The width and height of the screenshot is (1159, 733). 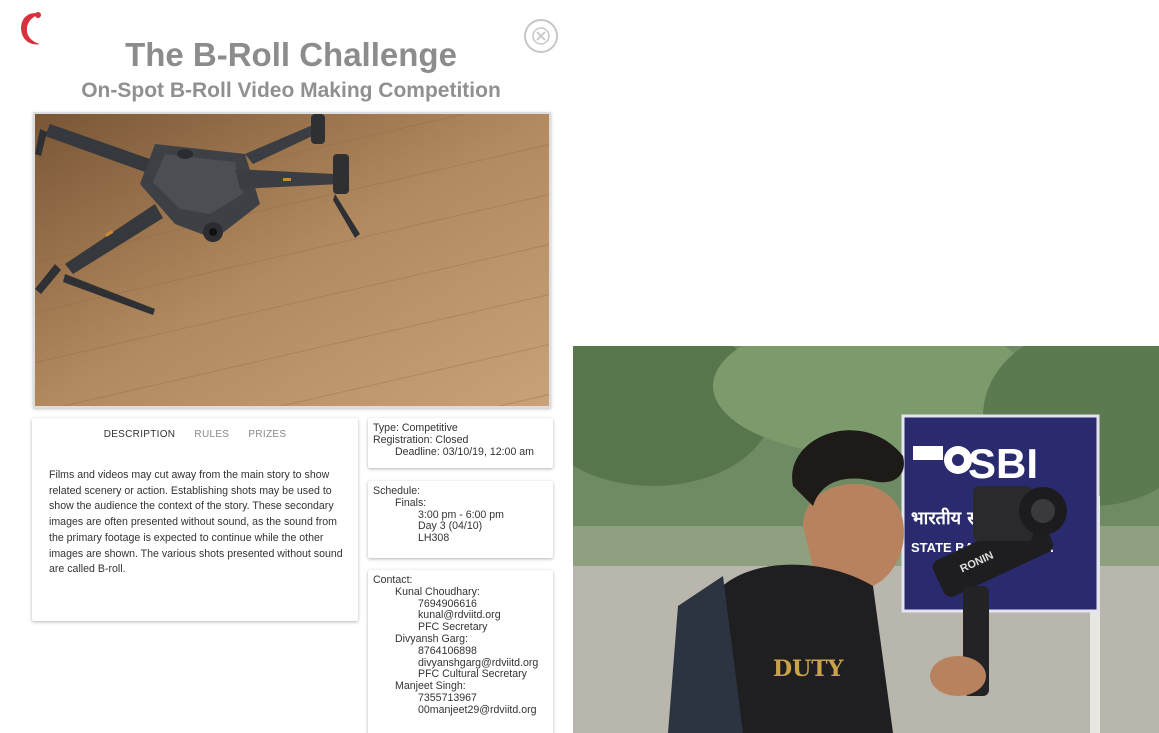 I want to click on contact-name: Divyansh Garg:, so click(x=432, y=638).